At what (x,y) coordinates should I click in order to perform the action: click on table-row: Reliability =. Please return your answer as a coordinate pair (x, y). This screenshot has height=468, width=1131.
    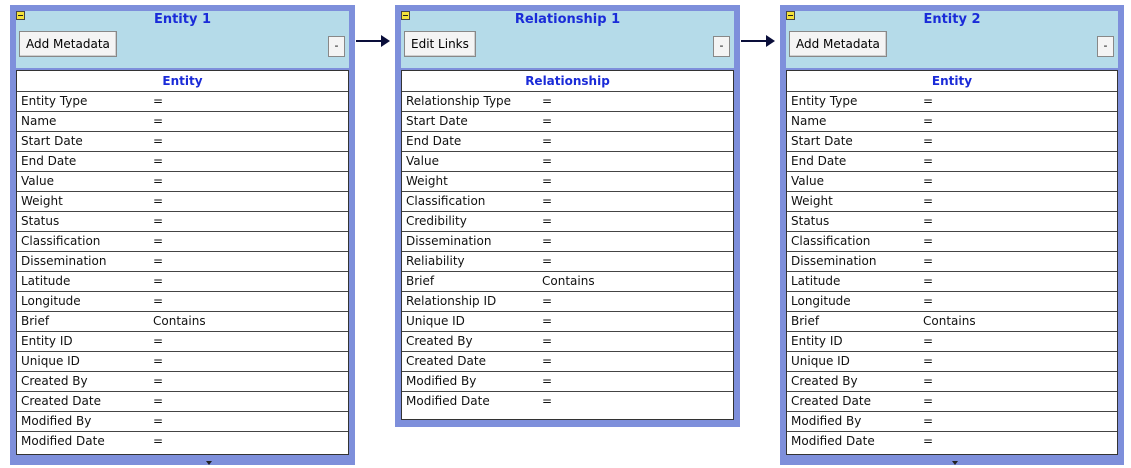
    Looking at the image, I should click on (567, 261).